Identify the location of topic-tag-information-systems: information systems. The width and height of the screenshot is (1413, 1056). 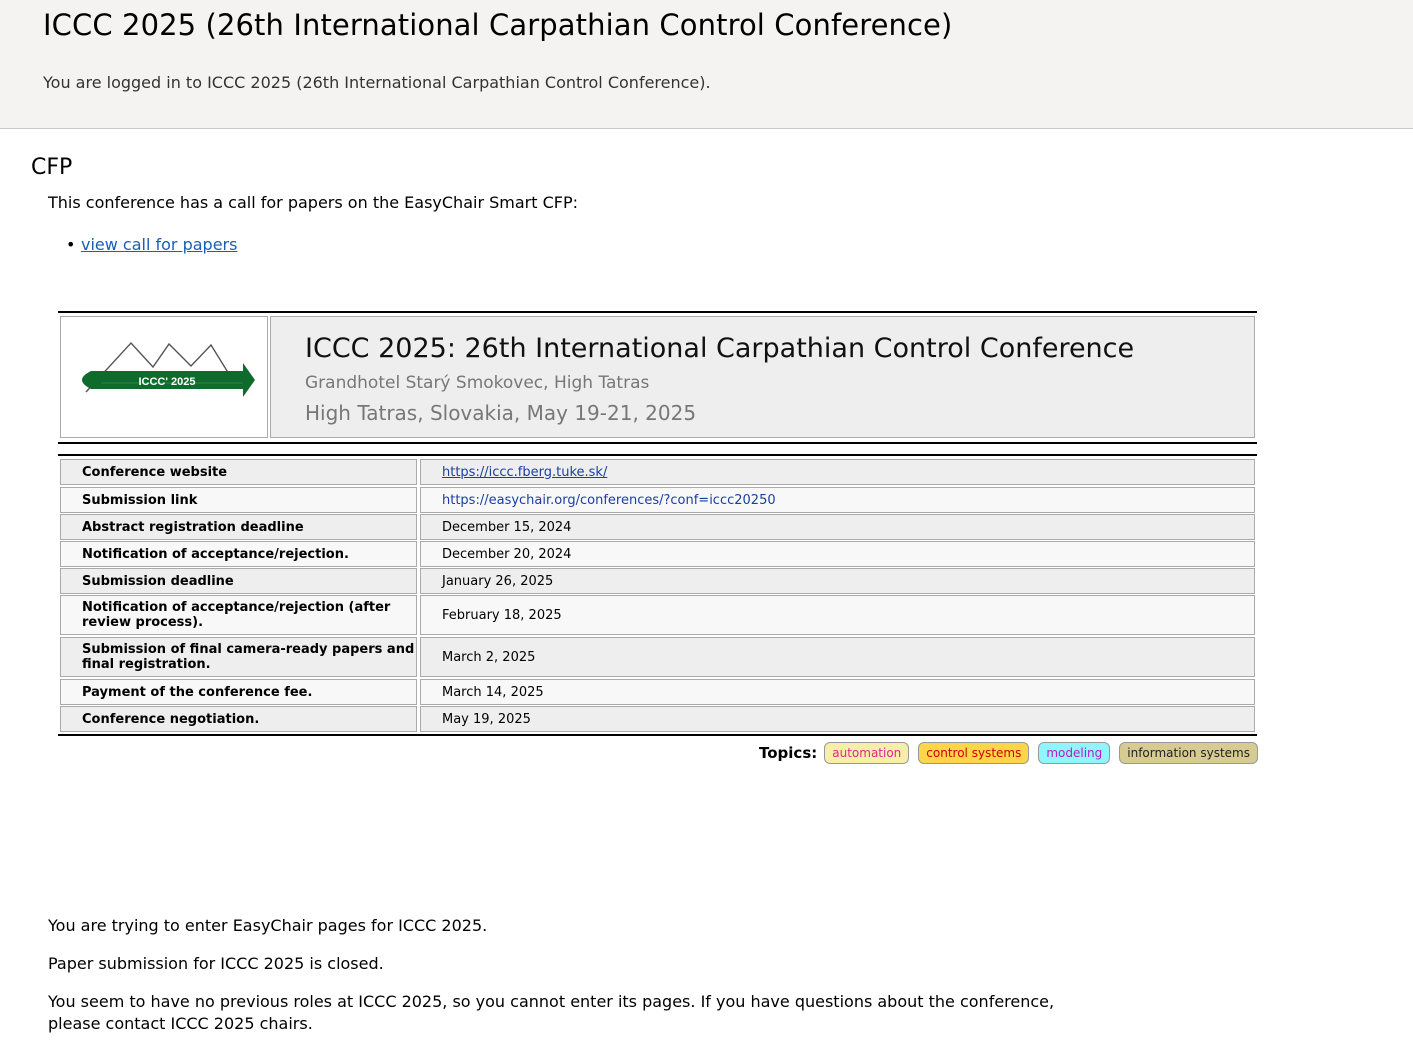
(1188, 753).